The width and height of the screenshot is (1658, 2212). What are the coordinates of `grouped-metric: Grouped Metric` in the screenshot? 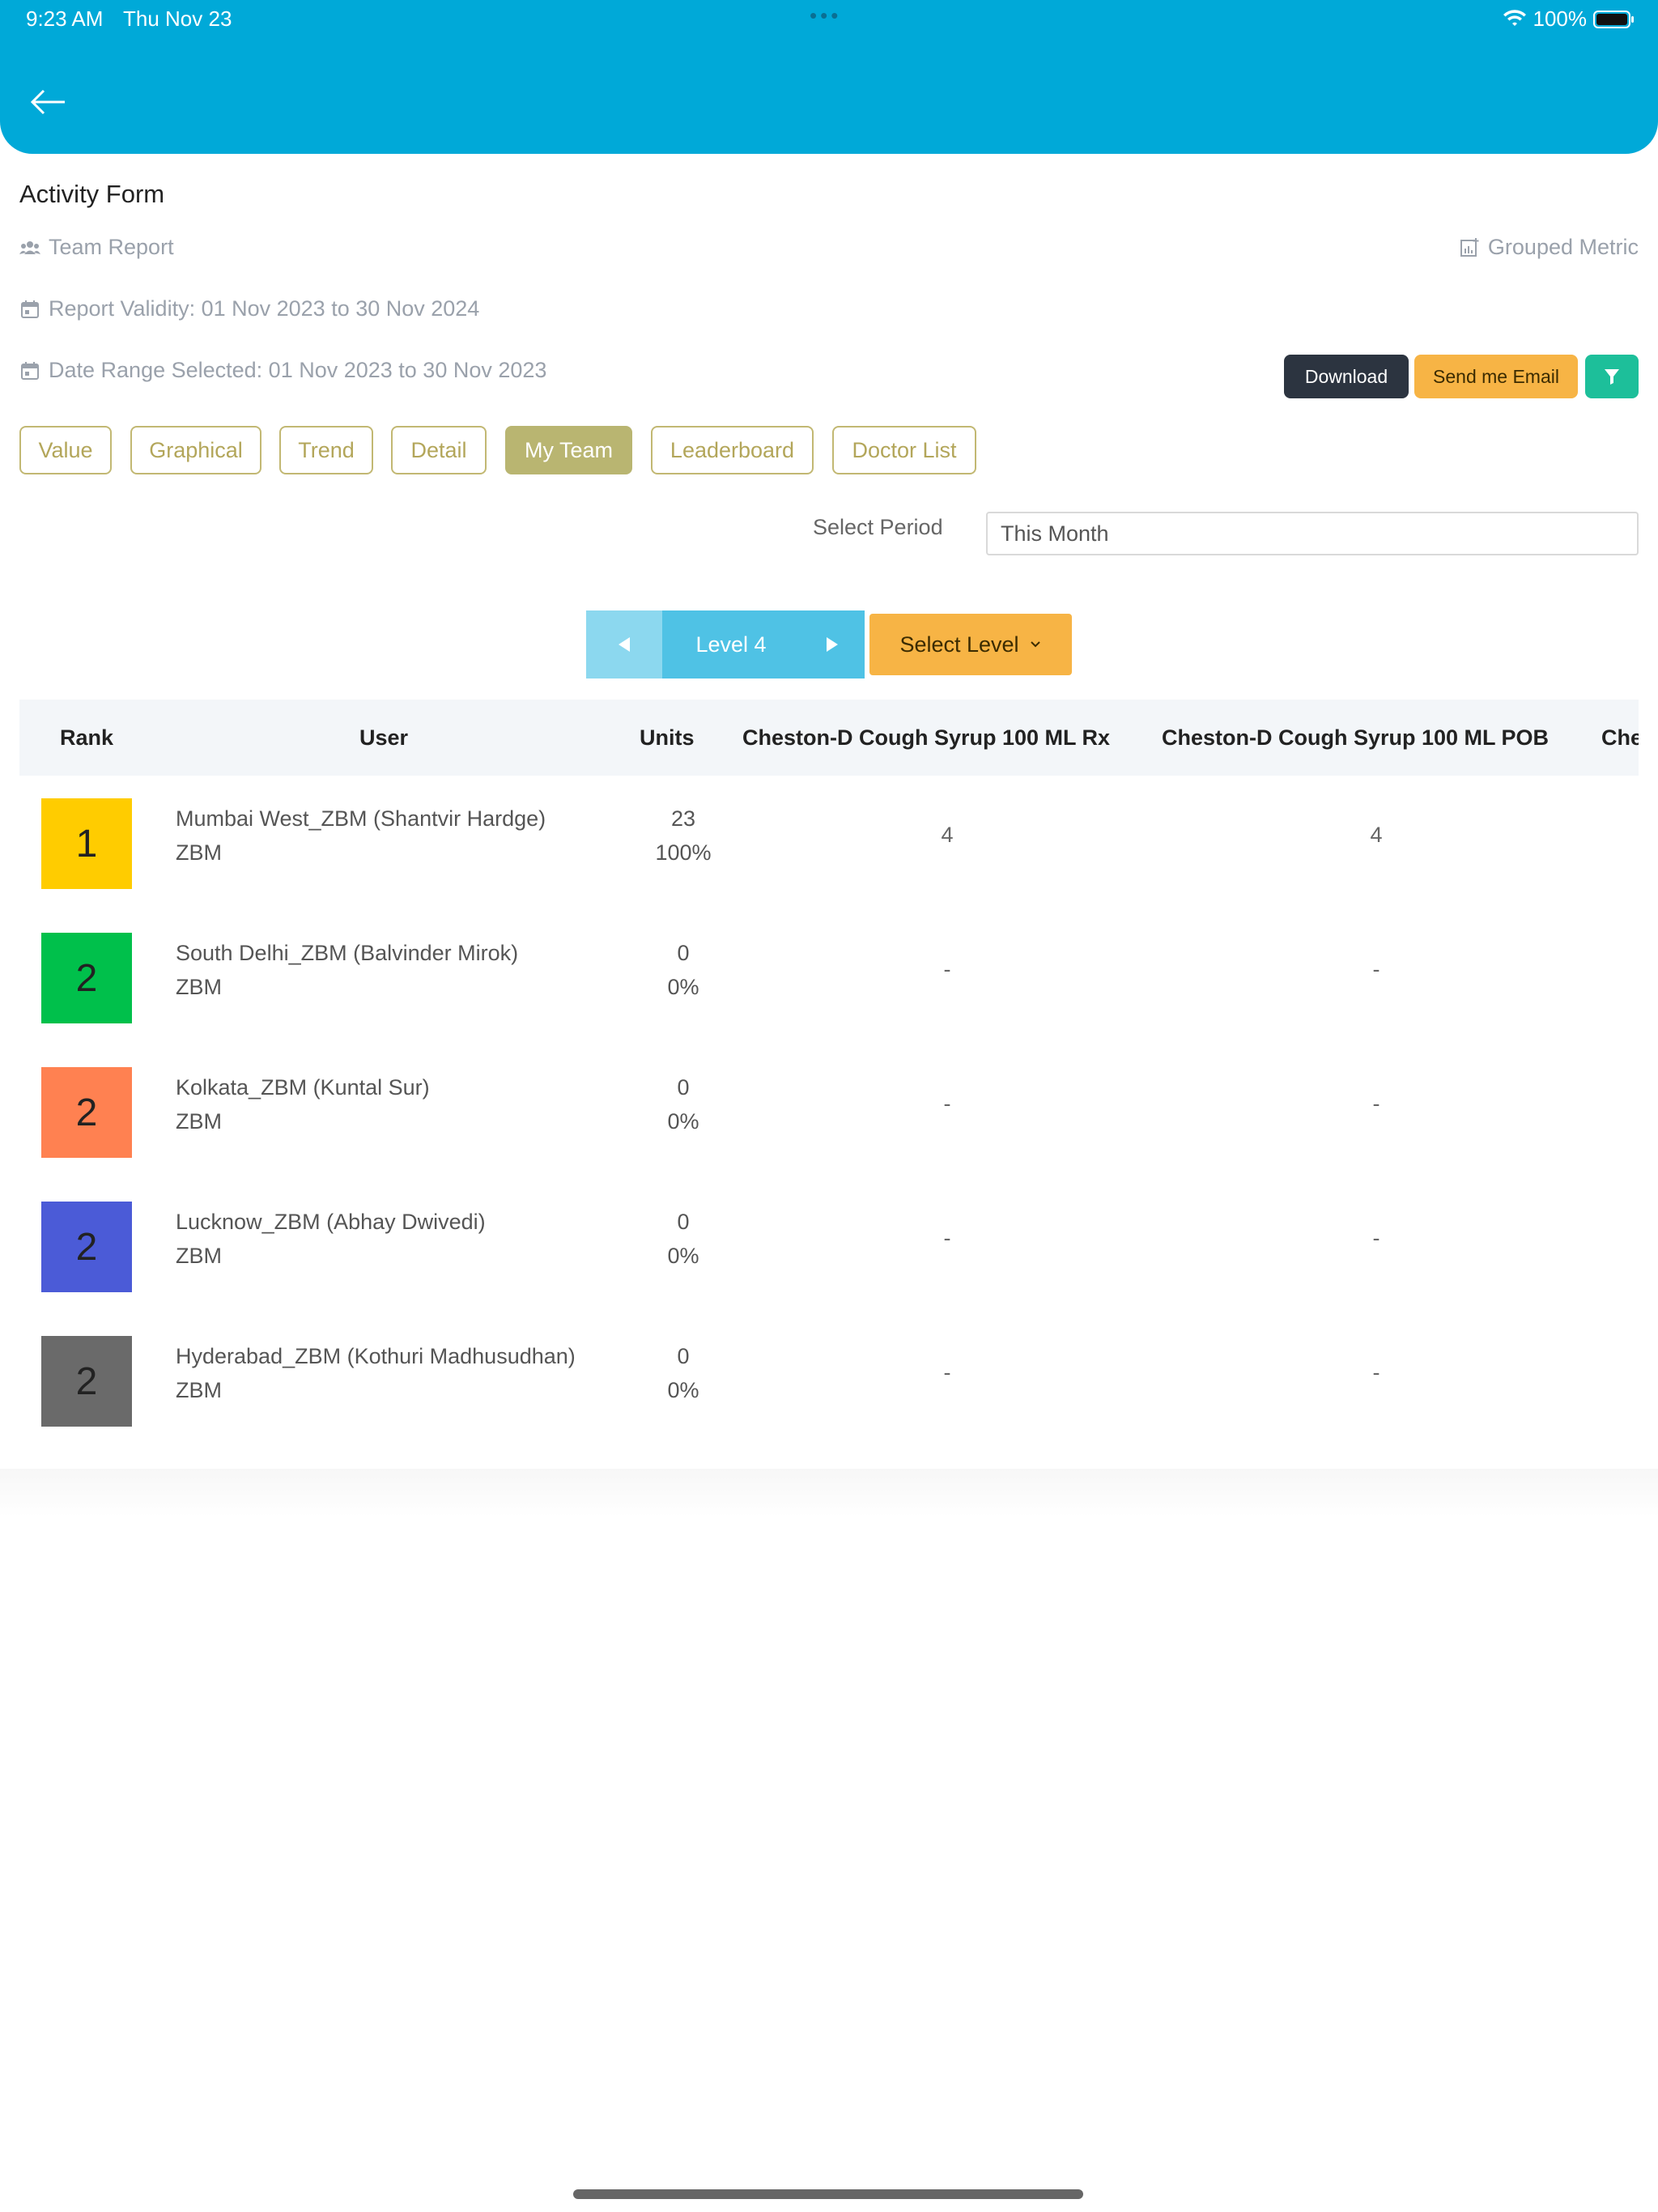 It's located at (1549, 248).